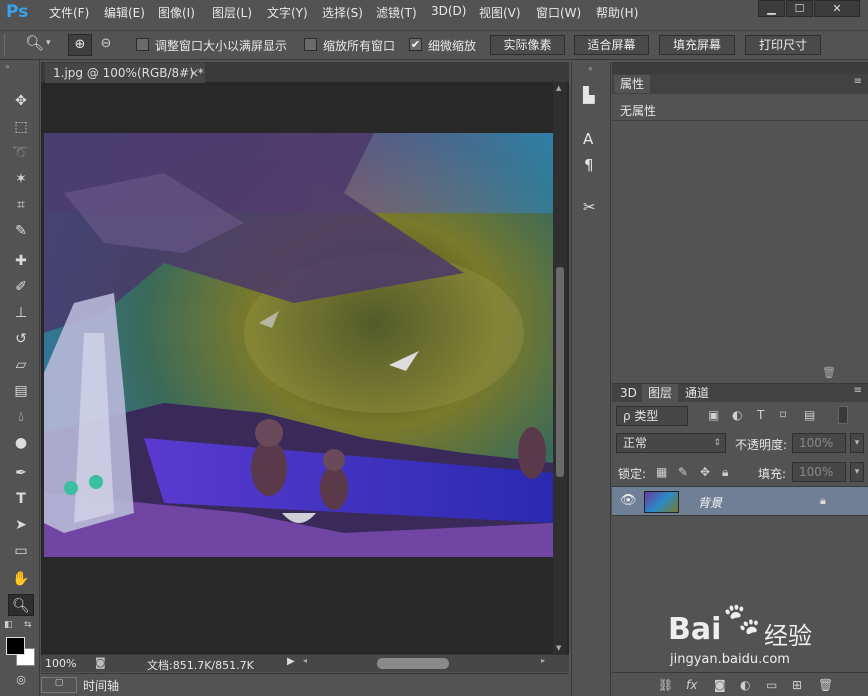 This screenshot has height=696, width=868. I want to click on add-mask-icon: ◙, so click(720, 685).